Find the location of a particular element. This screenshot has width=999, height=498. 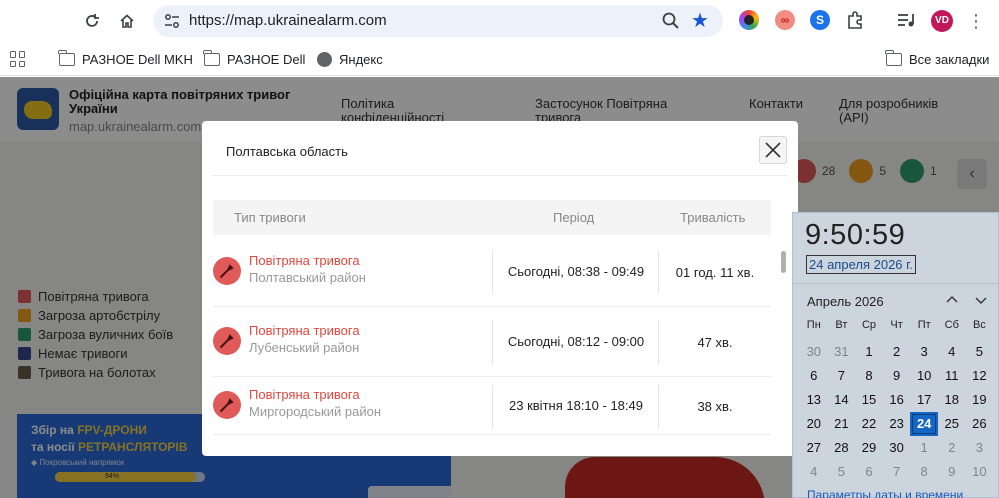

shazam-extension-icon: S is located at coordinates (820, 20).